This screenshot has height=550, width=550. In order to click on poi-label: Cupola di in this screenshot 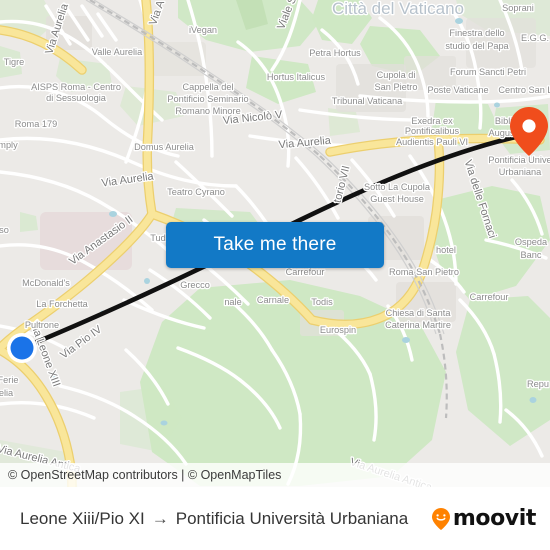, I will do `click(396, 75)`.